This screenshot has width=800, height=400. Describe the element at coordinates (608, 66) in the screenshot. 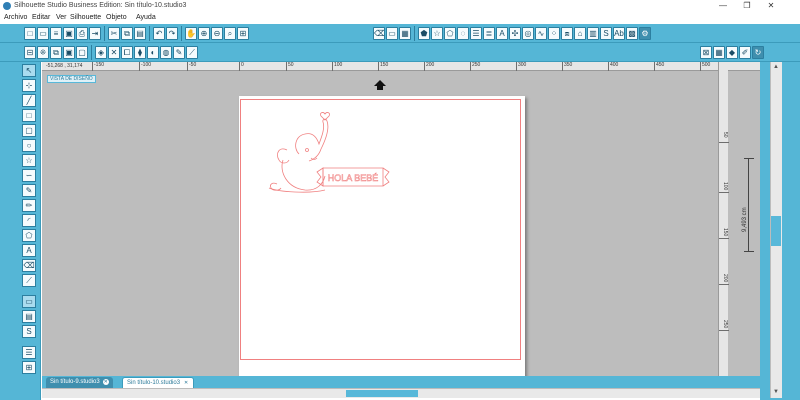

I see `ruler-tick` at that location.